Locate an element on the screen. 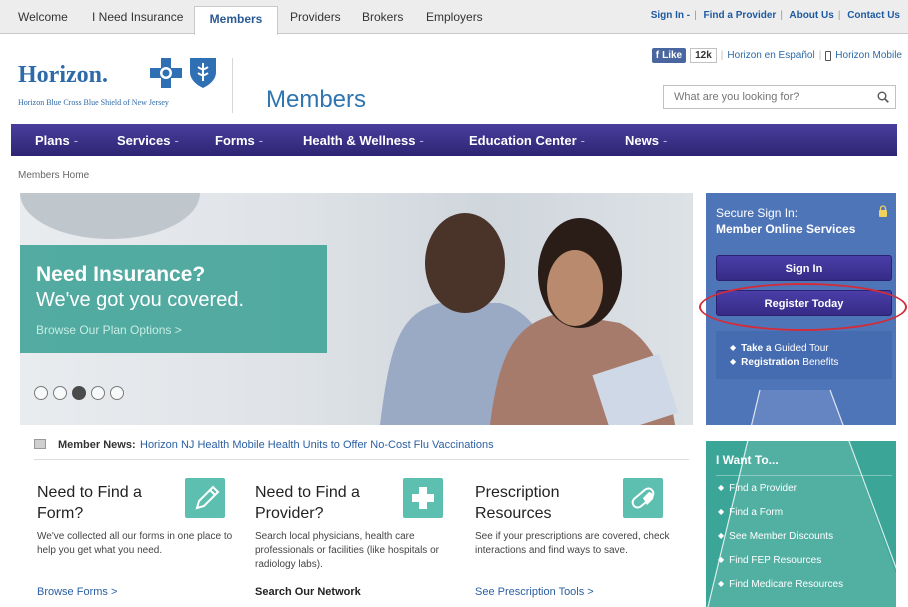 This screenshot has height=607, width=908. card-title: Need to Find a Form? is located at coordinates (89, 503).